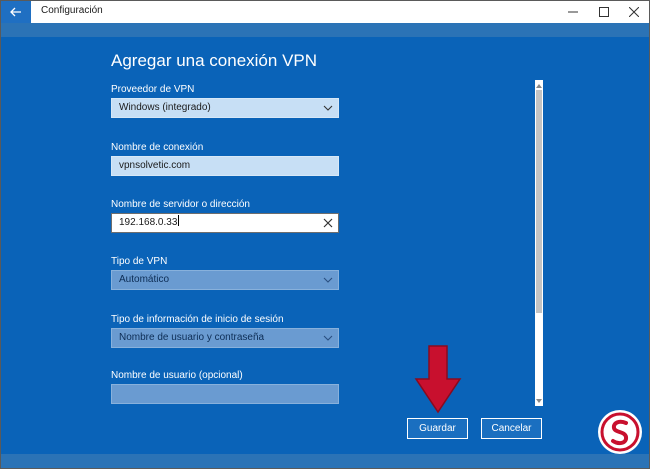  What do you see at coordinates (225, 223) in the screenshot?
I see `server-address-field: 192.168.0.33` at bounding box center [225, 223].